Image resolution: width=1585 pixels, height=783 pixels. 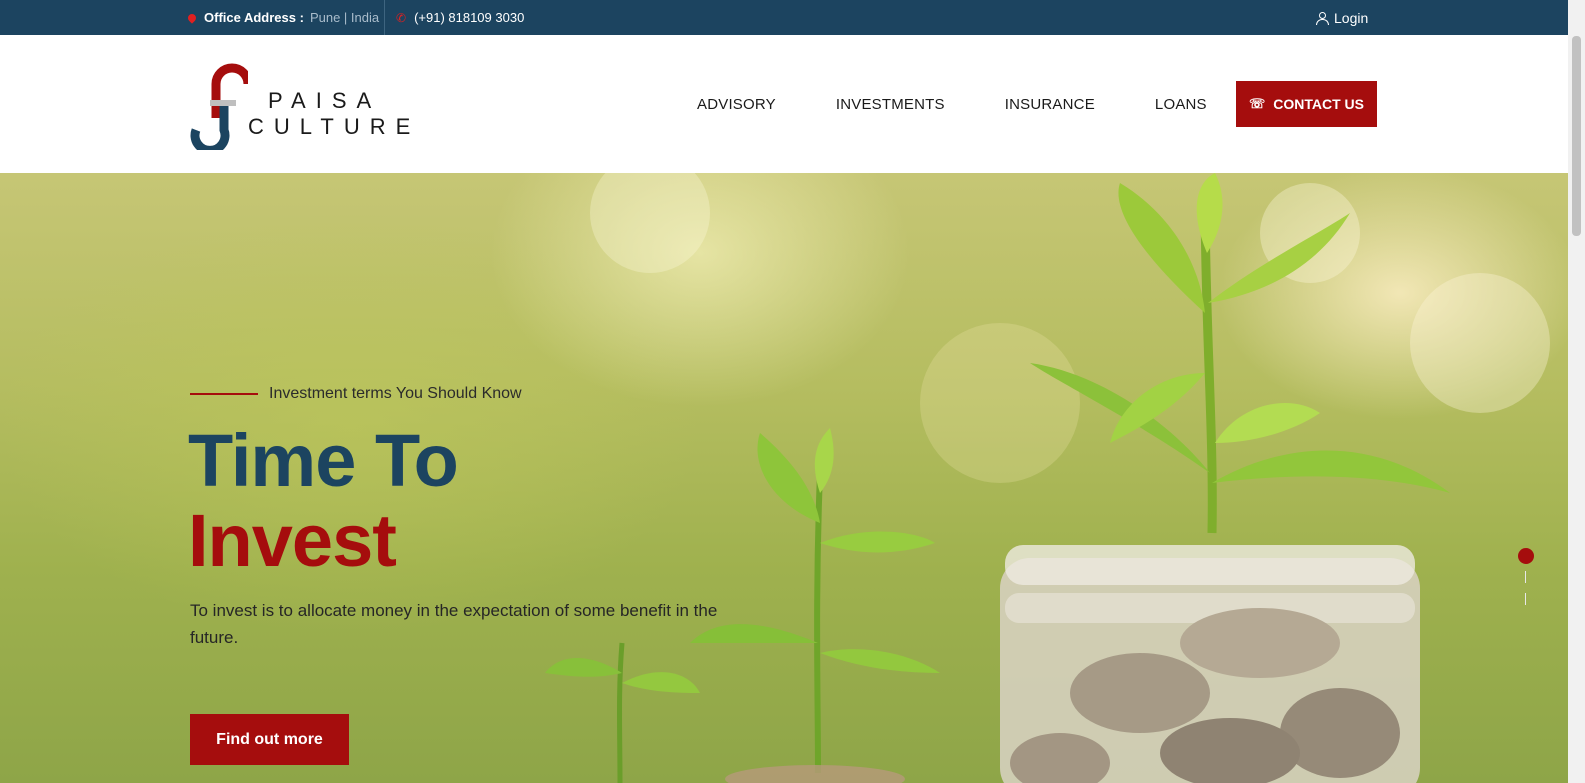 What do you see at coordinates (344, 17) in the screenshot?
I see `office-address-value: Pune | India` at bounding box center [344, 17].